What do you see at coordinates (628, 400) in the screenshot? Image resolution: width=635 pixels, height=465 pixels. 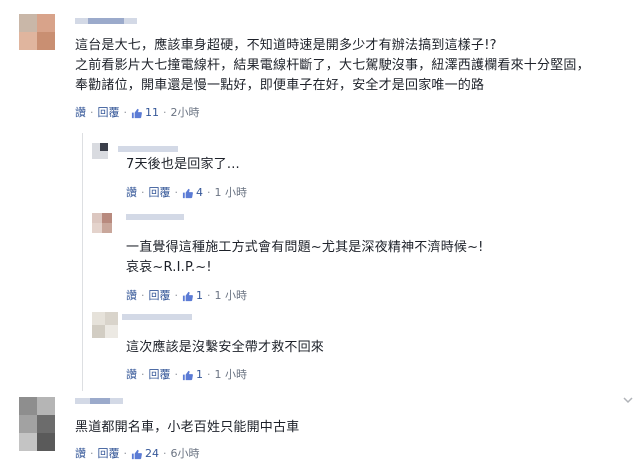 I see `chevron-down-icon` at bounding box center [628, 400].